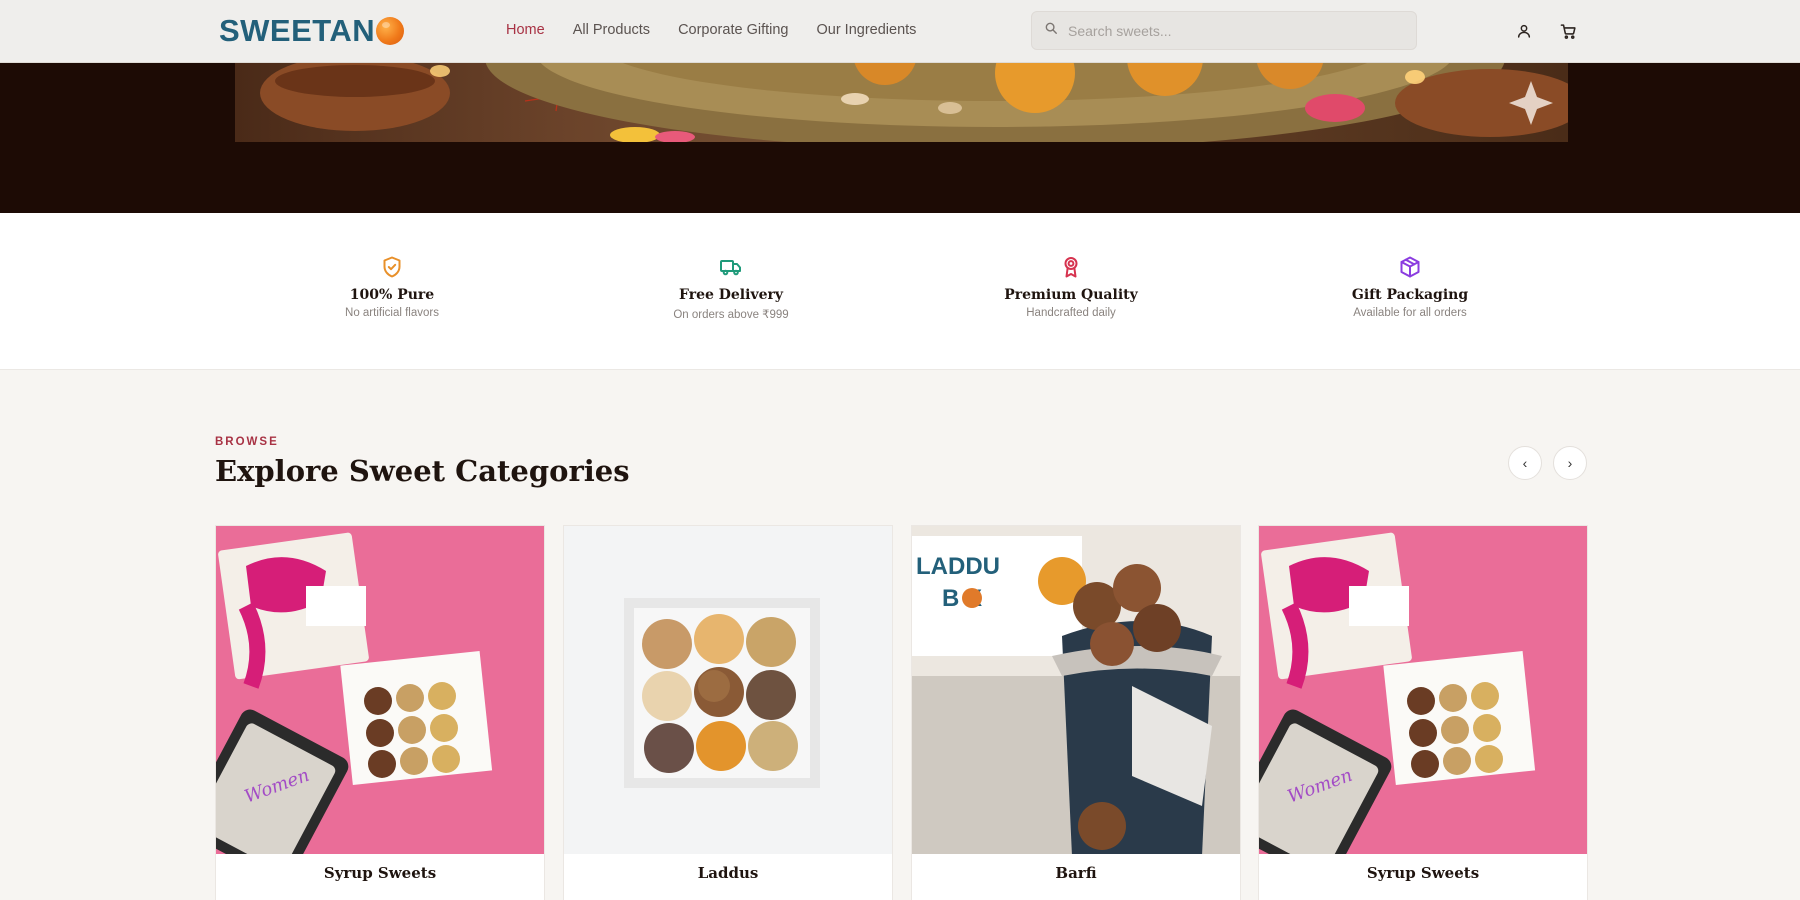 The width and height of the screenshot is (1800, 900). I want to click on category-card-barfi: LADDU B X Barfi, so click(1076, 712).